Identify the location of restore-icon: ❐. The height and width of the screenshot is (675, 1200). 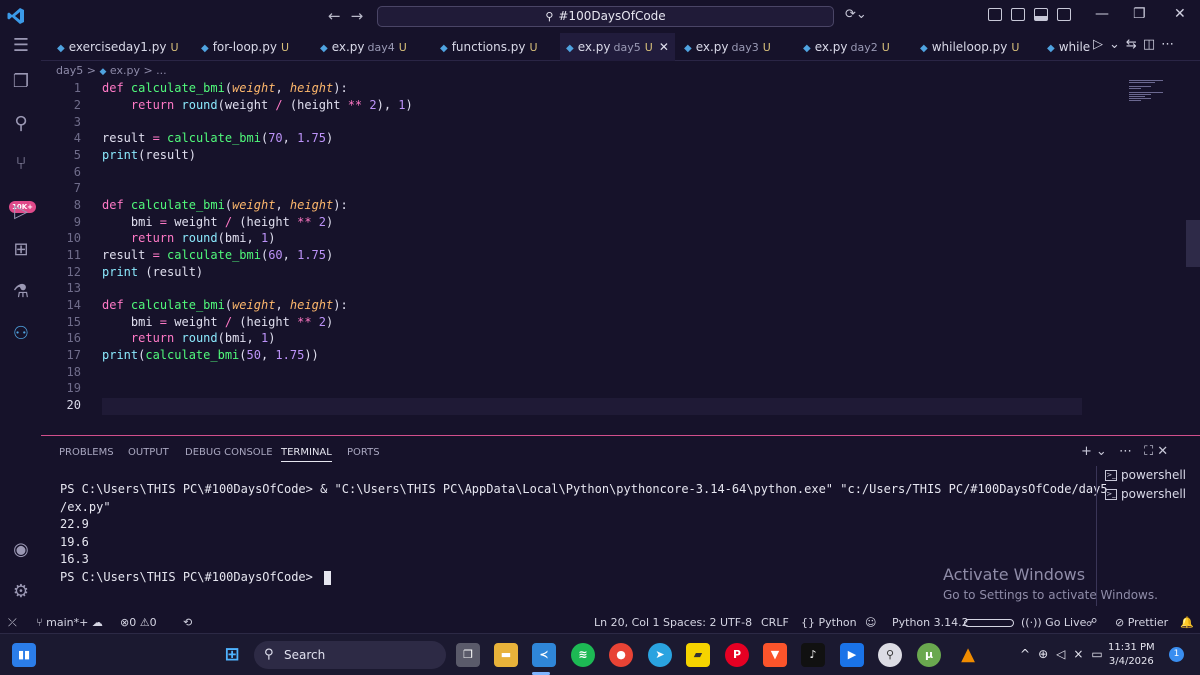
(1139, 14).